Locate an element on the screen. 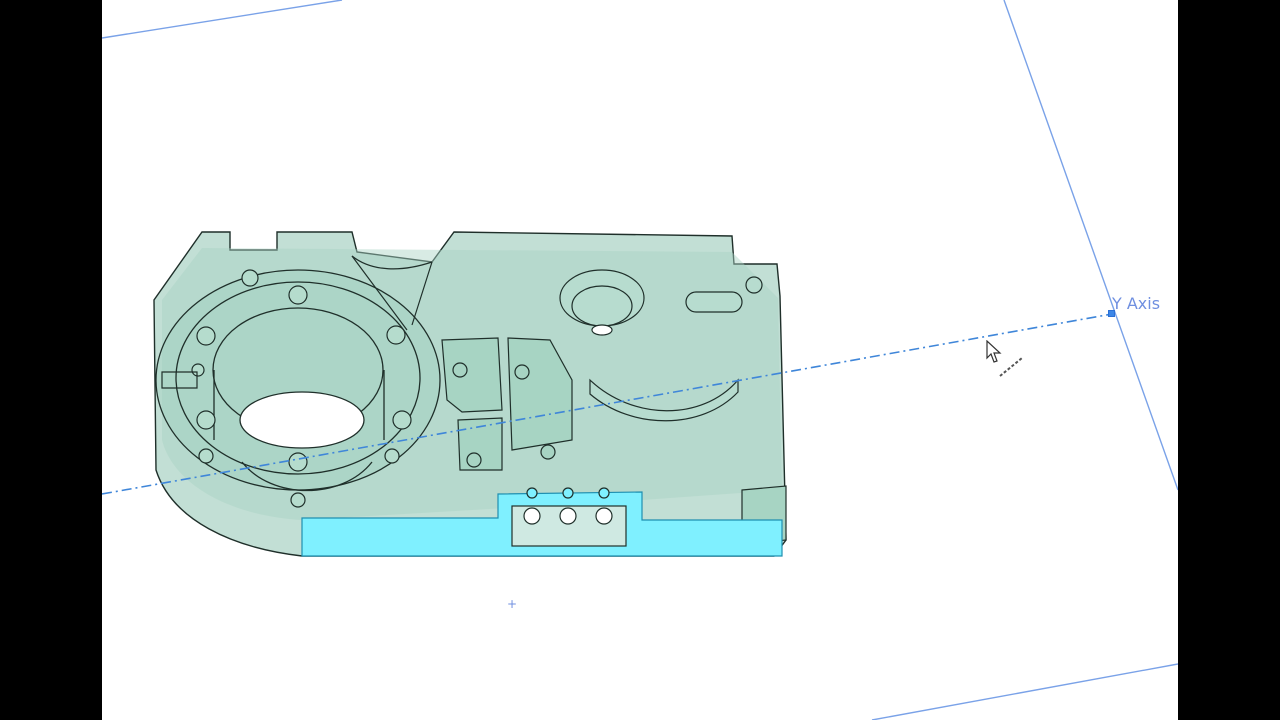  plane-edge-bottom is located at coordinates (1024, 691).